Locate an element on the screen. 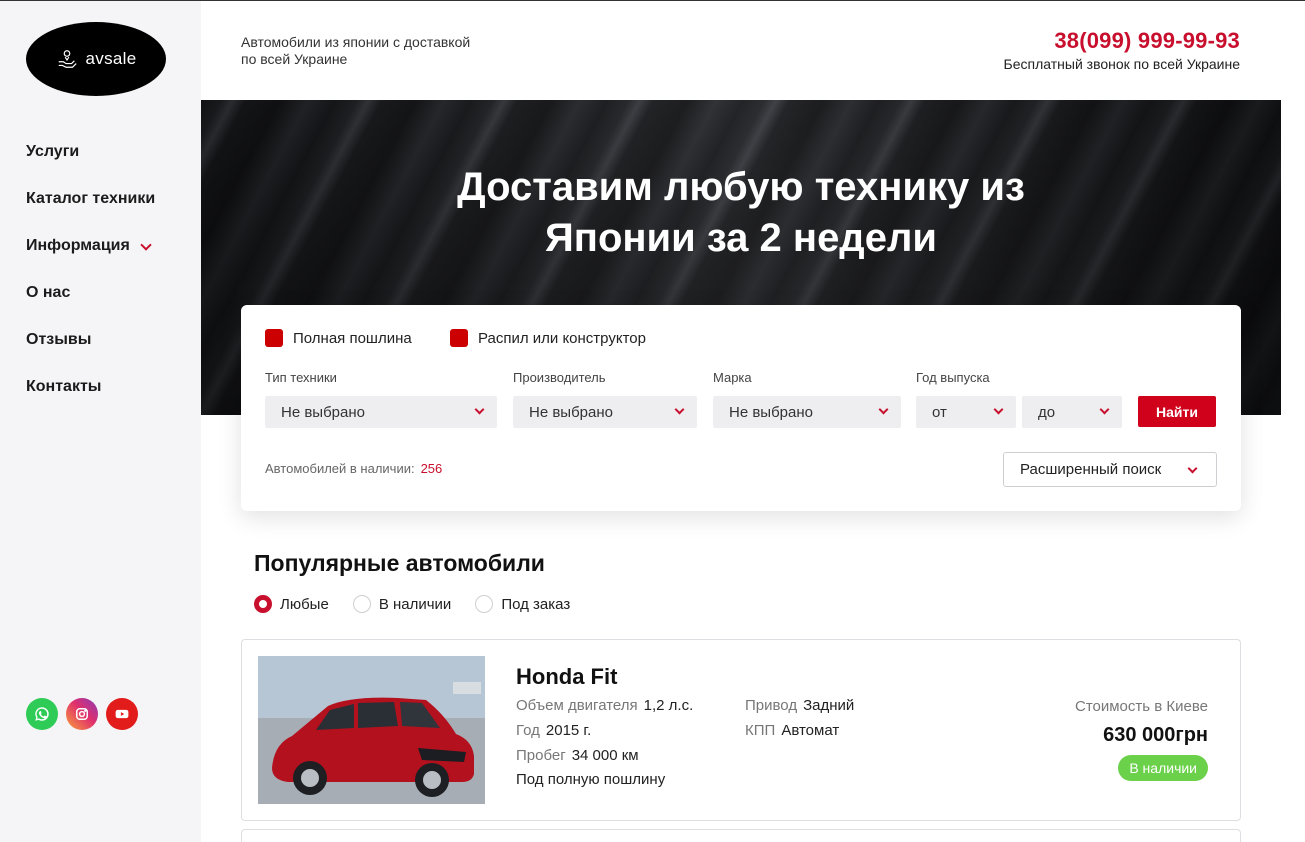 The height and width of the screenshot is (842, 1305). whatsapp-button is located at coordinates (42, 714).